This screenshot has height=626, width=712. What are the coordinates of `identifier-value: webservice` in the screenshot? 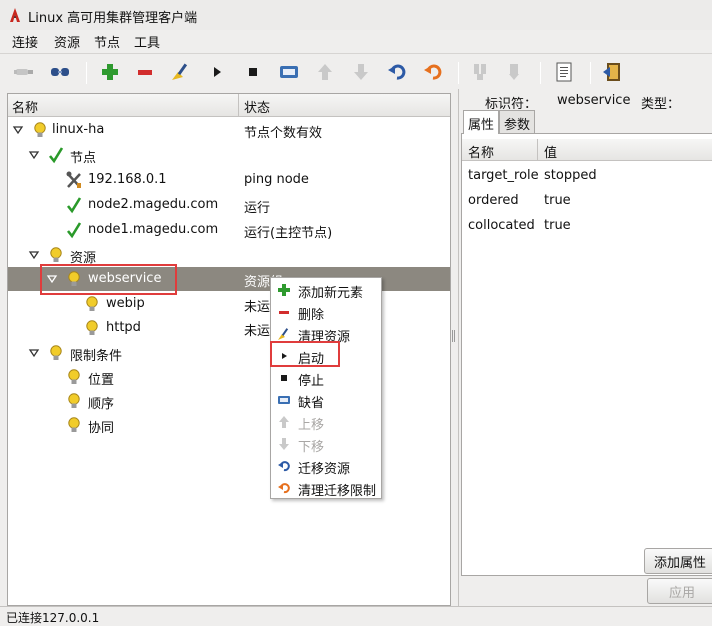 It's located at (594, 100).